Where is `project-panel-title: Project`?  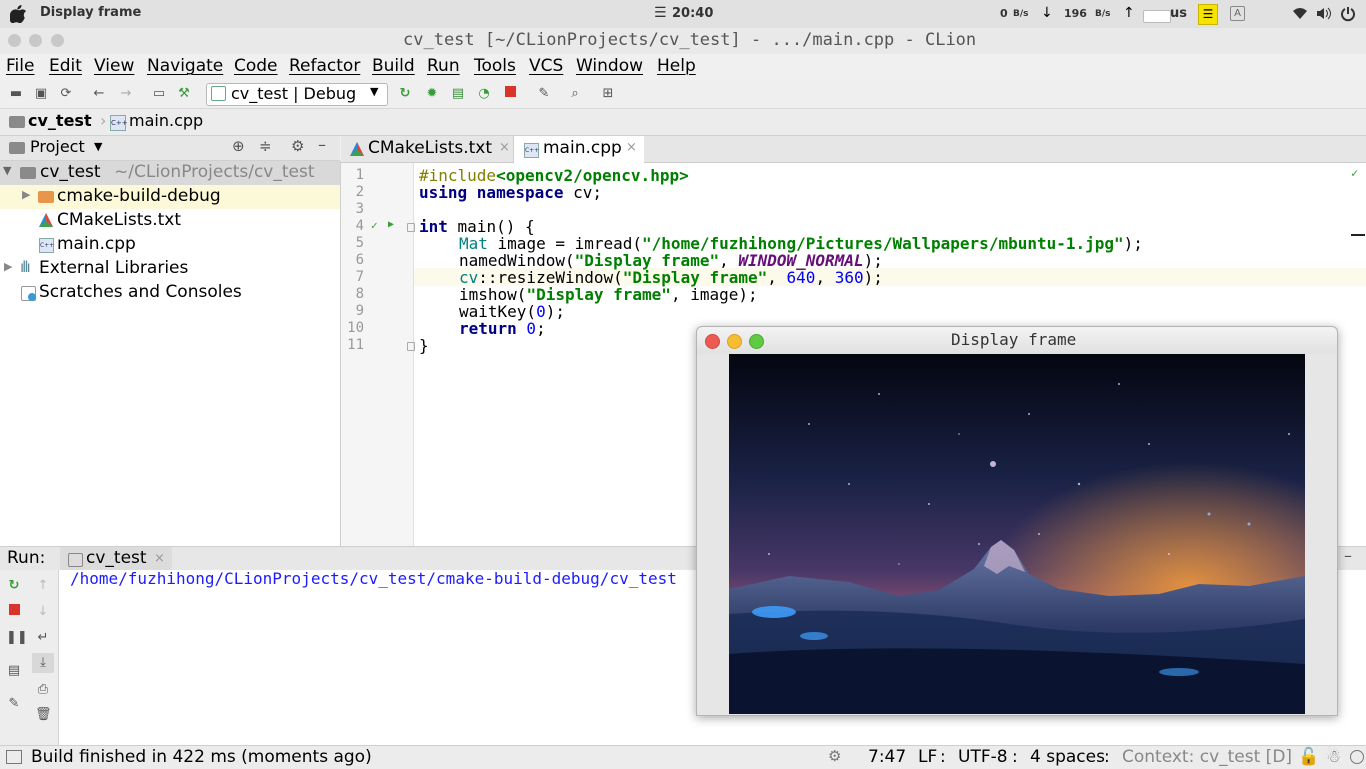 project-panel-title: Project is located at coordinates (57, 146).